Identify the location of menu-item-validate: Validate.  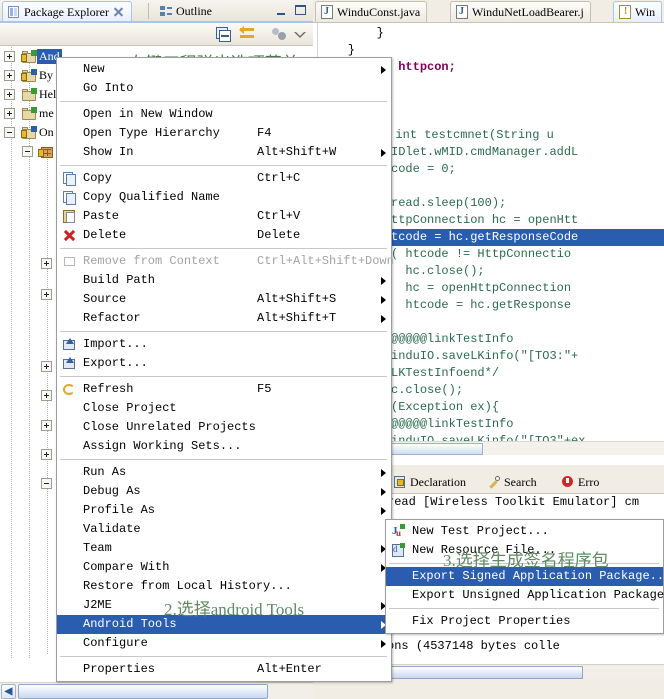
(224, 529).